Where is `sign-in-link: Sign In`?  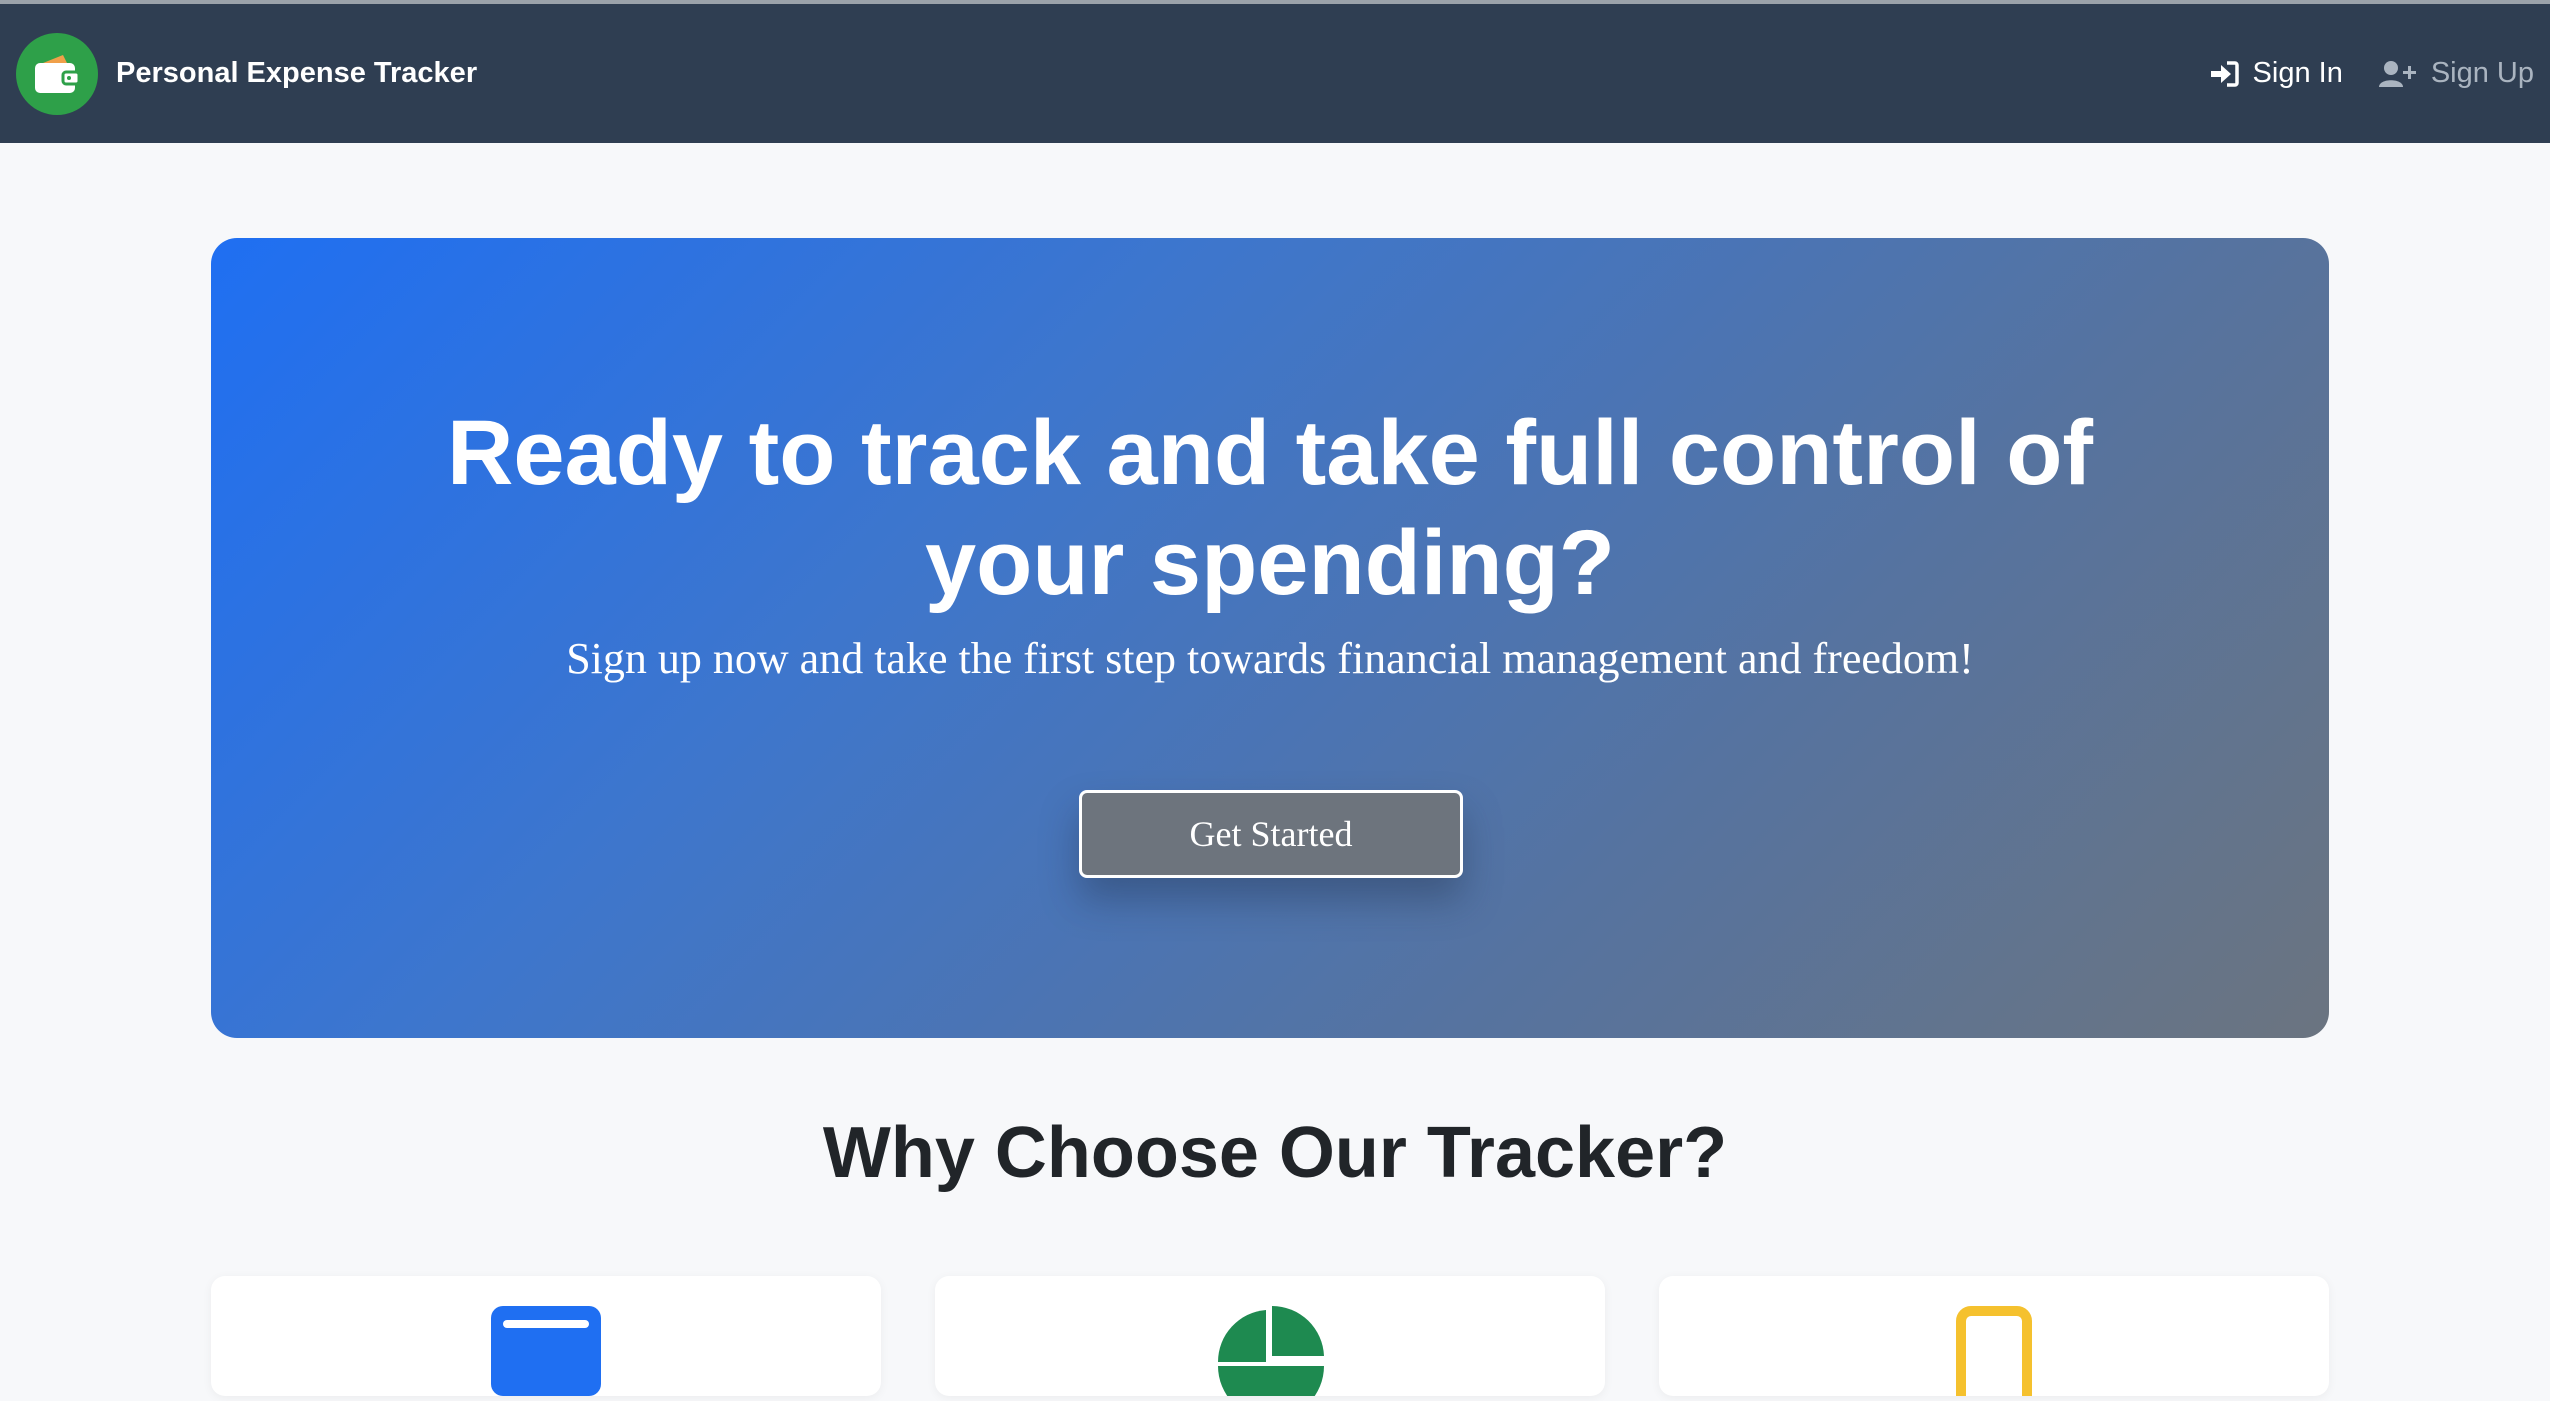 sign-in-link: Sign In is located at coordinates (2276, 73).